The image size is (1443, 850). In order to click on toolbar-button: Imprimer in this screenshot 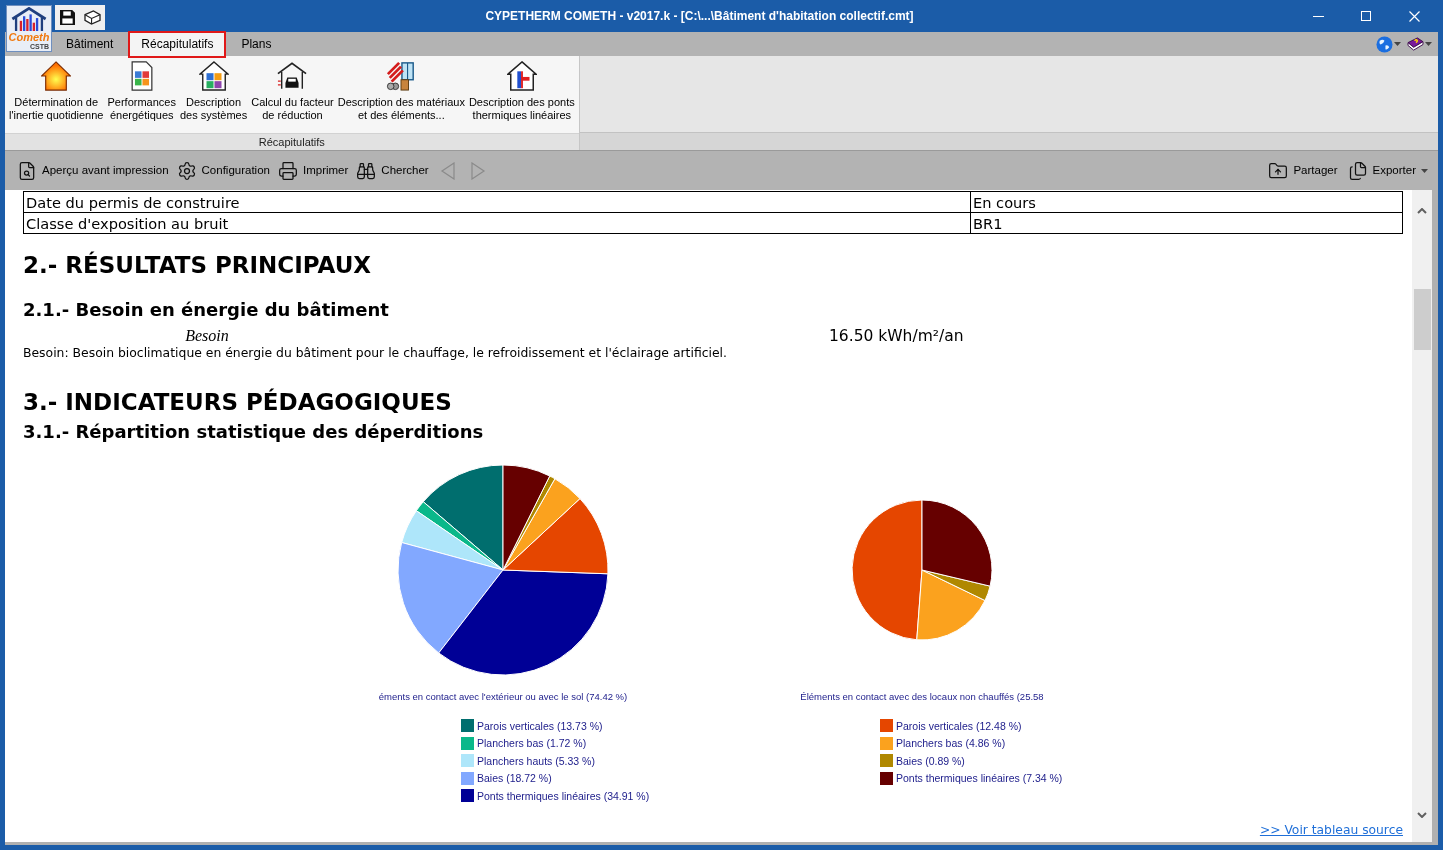, I will do `click(313, 170)`.